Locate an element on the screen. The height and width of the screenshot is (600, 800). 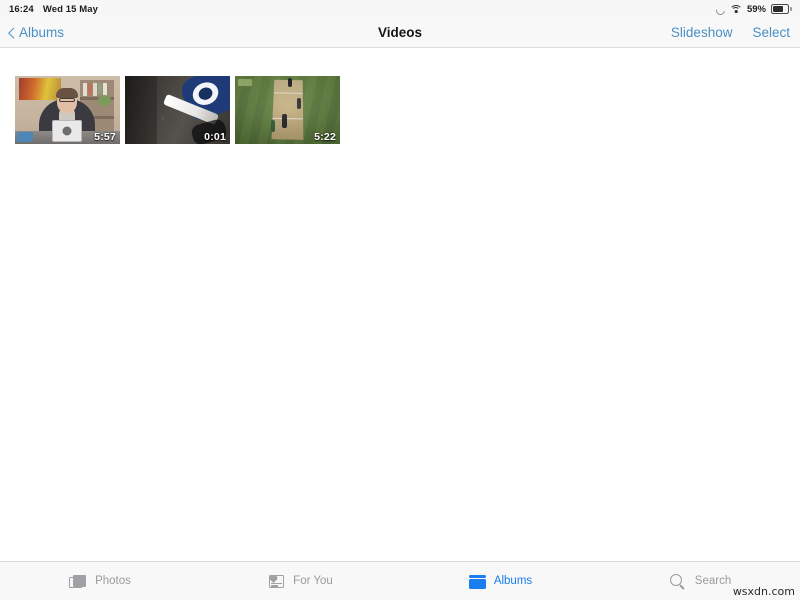
video-thumbnail-grid: 5:57 0:01 5:22 is located at coordinates (177, 110).